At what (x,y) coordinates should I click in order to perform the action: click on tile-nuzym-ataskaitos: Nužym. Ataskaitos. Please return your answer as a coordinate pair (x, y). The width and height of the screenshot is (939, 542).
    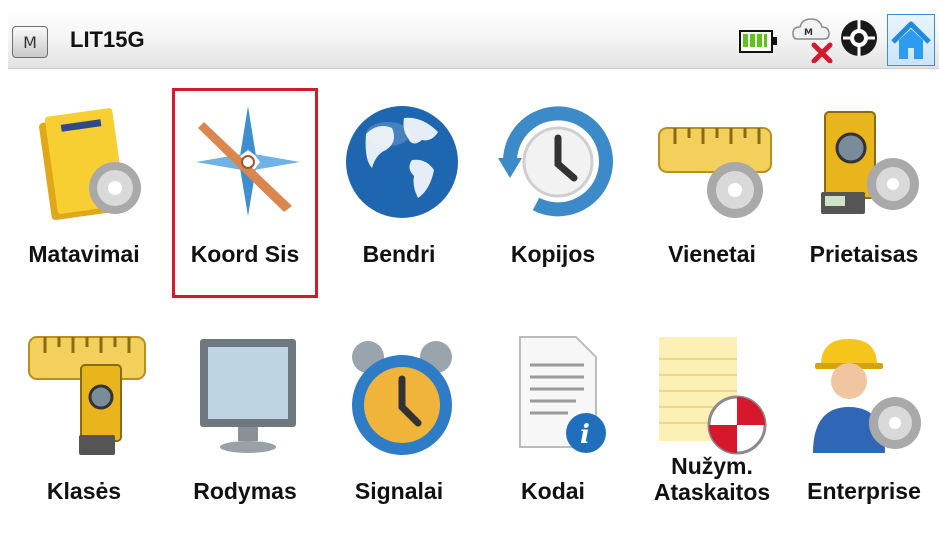
    Looking at the image, I should click on (712, 438).